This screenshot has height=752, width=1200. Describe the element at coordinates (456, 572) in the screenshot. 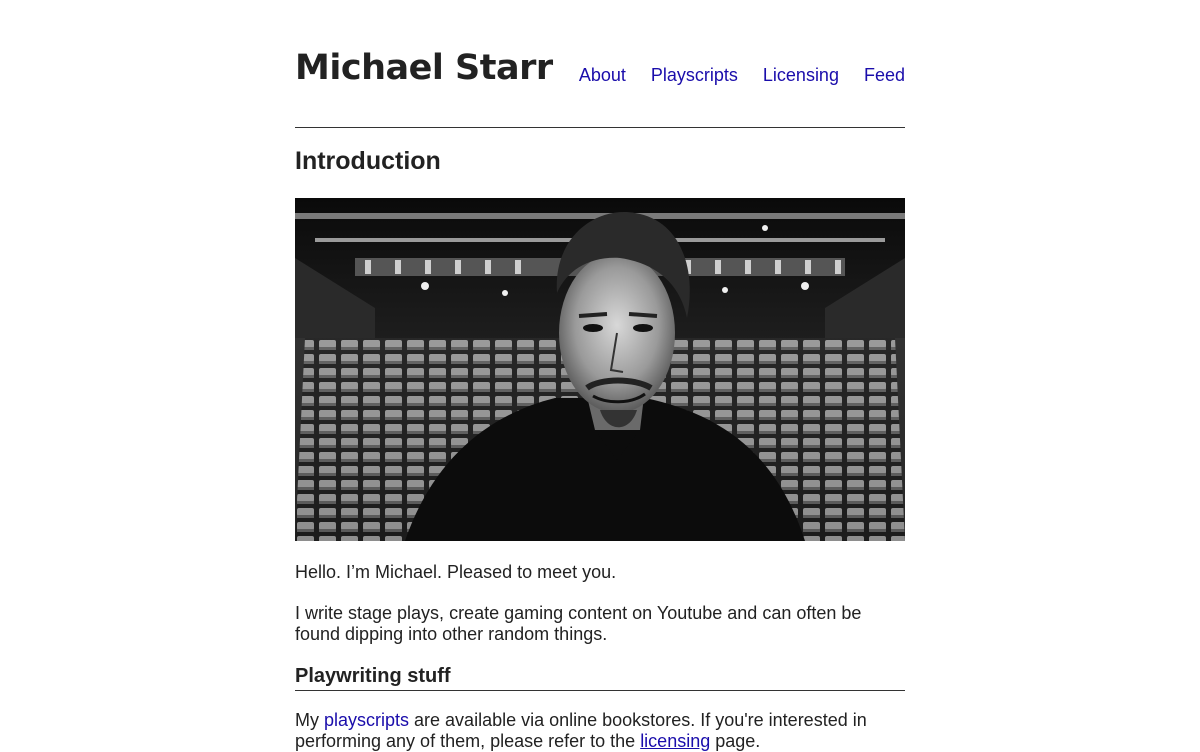

I see `greeting-text: Hello. I’m Michael. Pleased to meet you.` at that location.